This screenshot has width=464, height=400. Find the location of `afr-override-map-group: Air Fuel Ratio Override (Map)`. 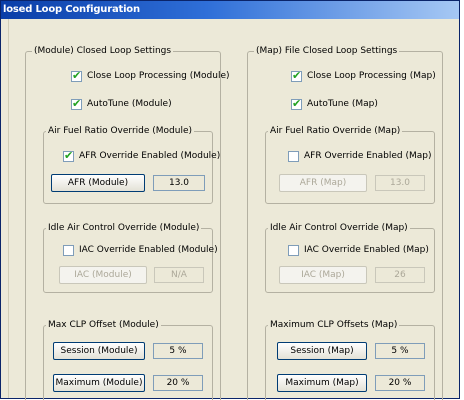

afr-override-map-group: Air Fuel Ratio Override (Map) is located at coordinates (350, 164).